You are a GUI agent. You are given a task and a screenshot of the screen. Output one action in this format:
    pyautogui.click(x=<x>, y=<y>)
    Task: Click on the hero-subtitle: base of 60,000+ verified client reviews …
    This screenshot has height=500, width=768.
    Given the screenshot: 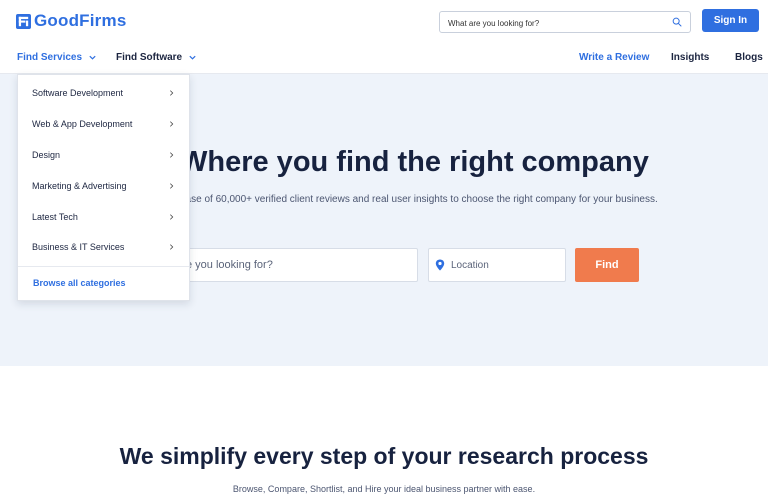 What is the action you would take?
    pyautogui.click(x=419, y=199)
    